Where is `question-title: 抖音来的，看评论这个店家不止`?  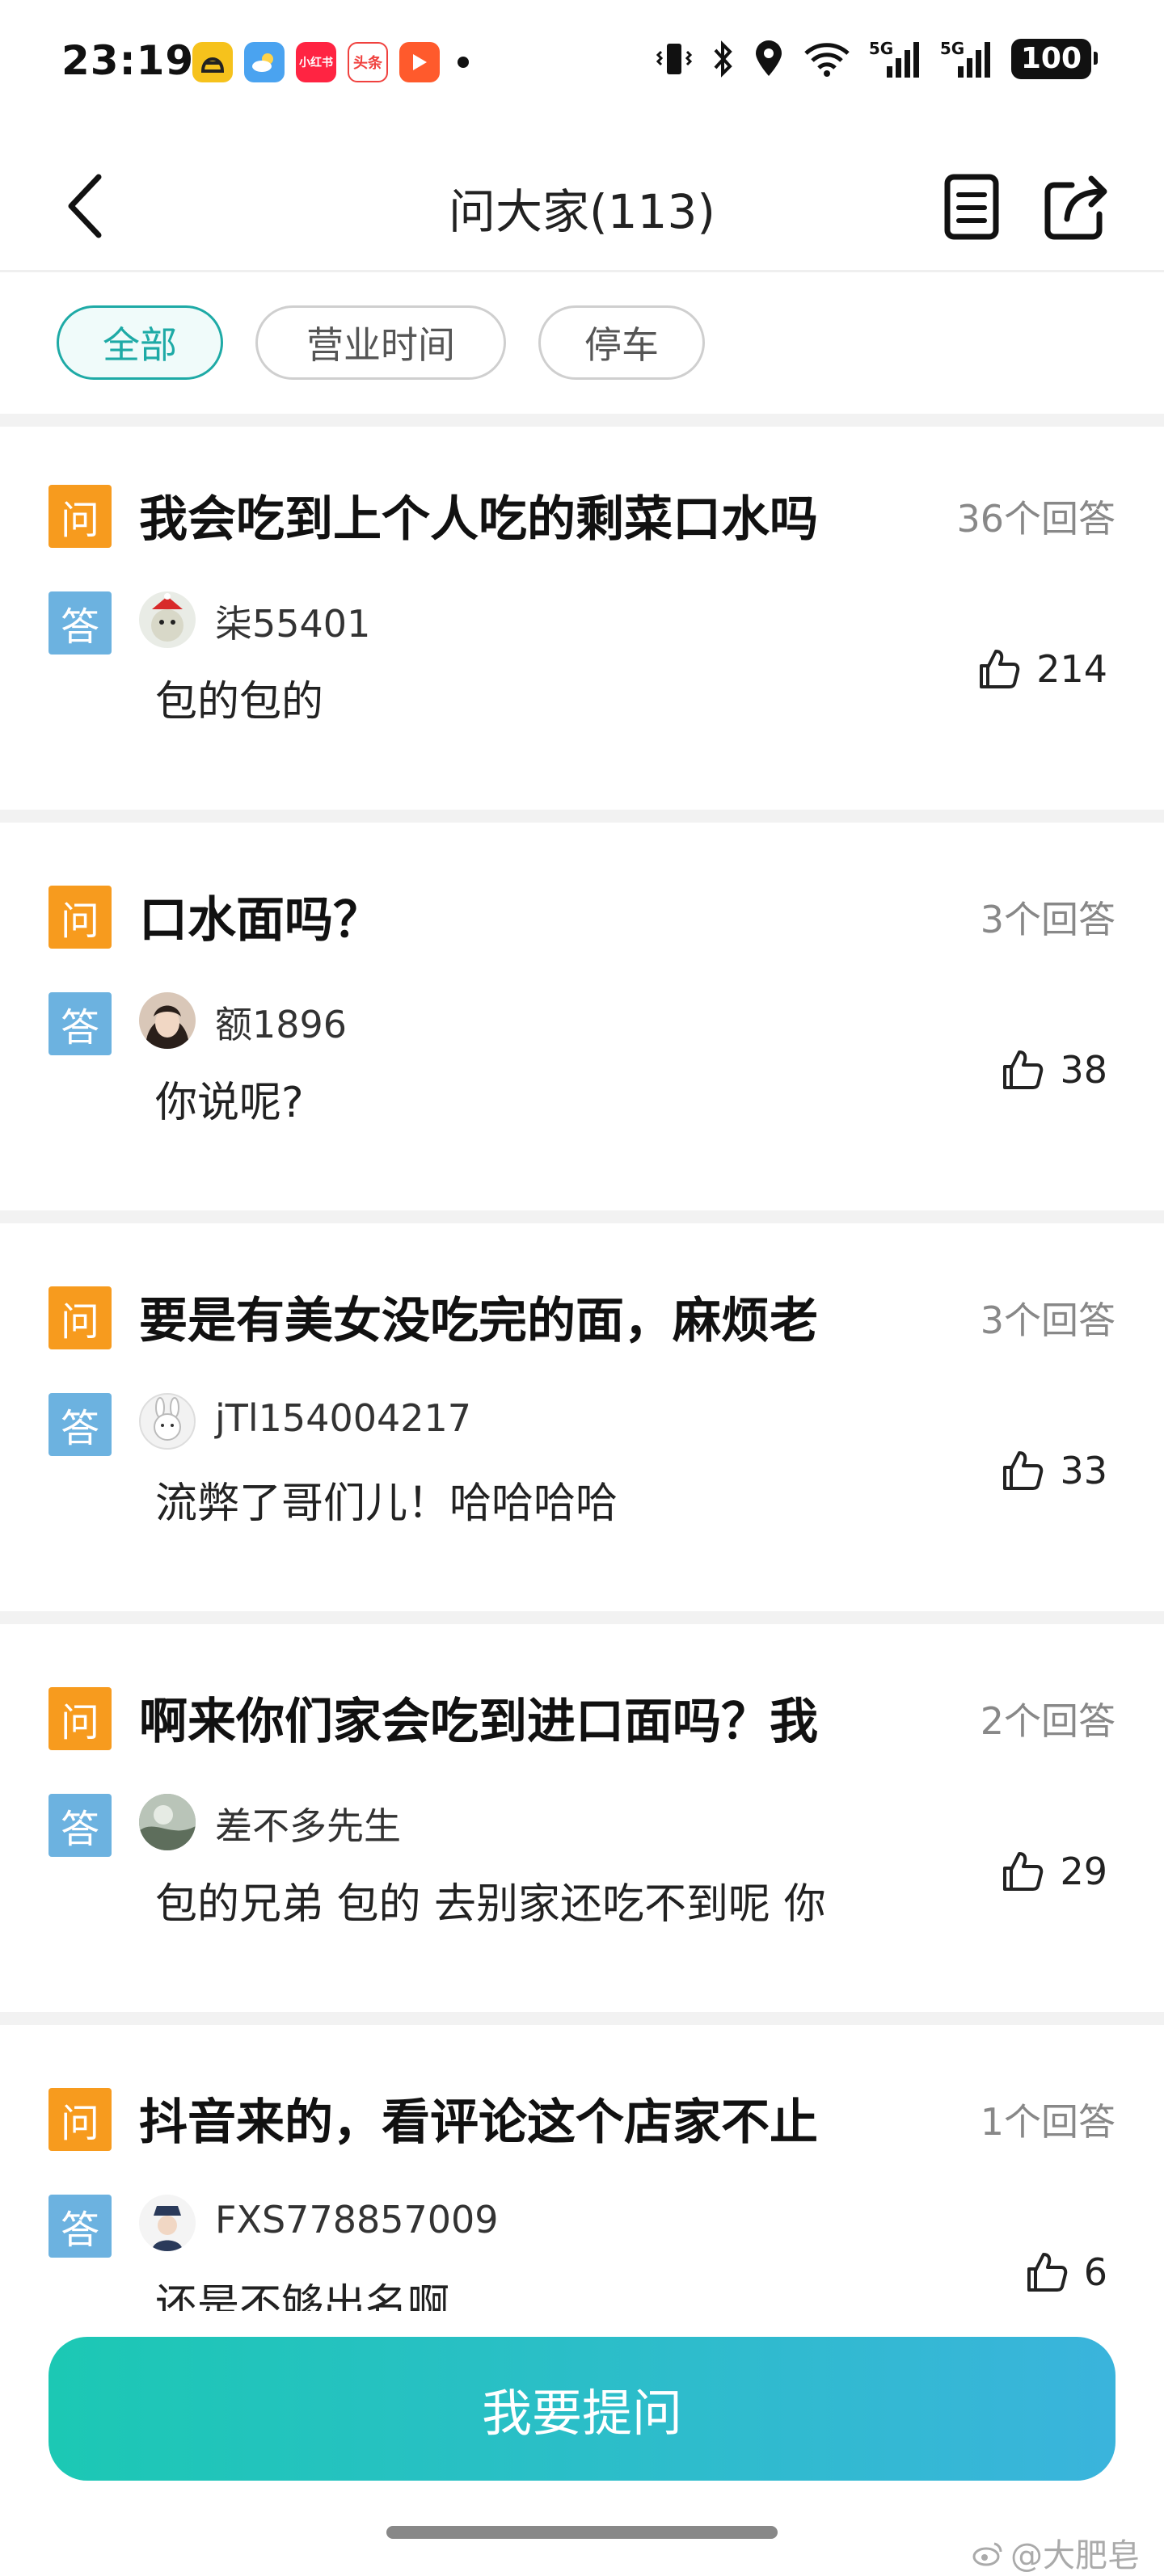 question-title: 抖音来的，看评论这个店家不止 is located at coordinates (511, 2118).